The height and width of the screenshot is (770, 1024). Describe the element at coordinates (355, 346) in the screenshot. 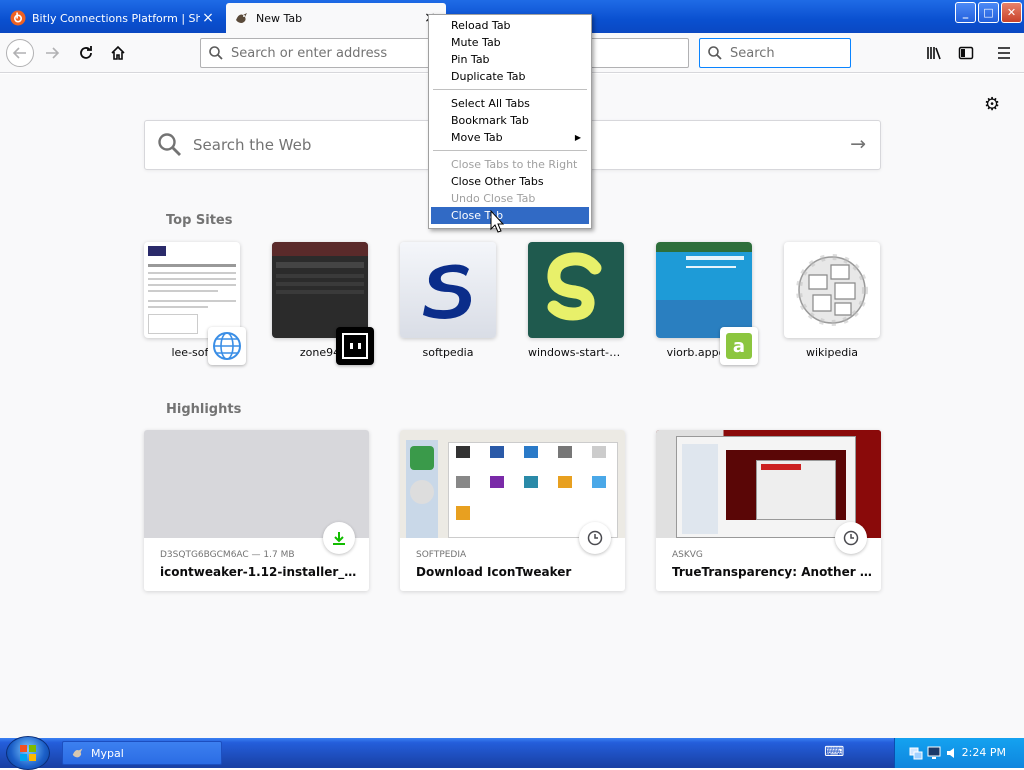

I see `zone94-logo-icon` at that location.